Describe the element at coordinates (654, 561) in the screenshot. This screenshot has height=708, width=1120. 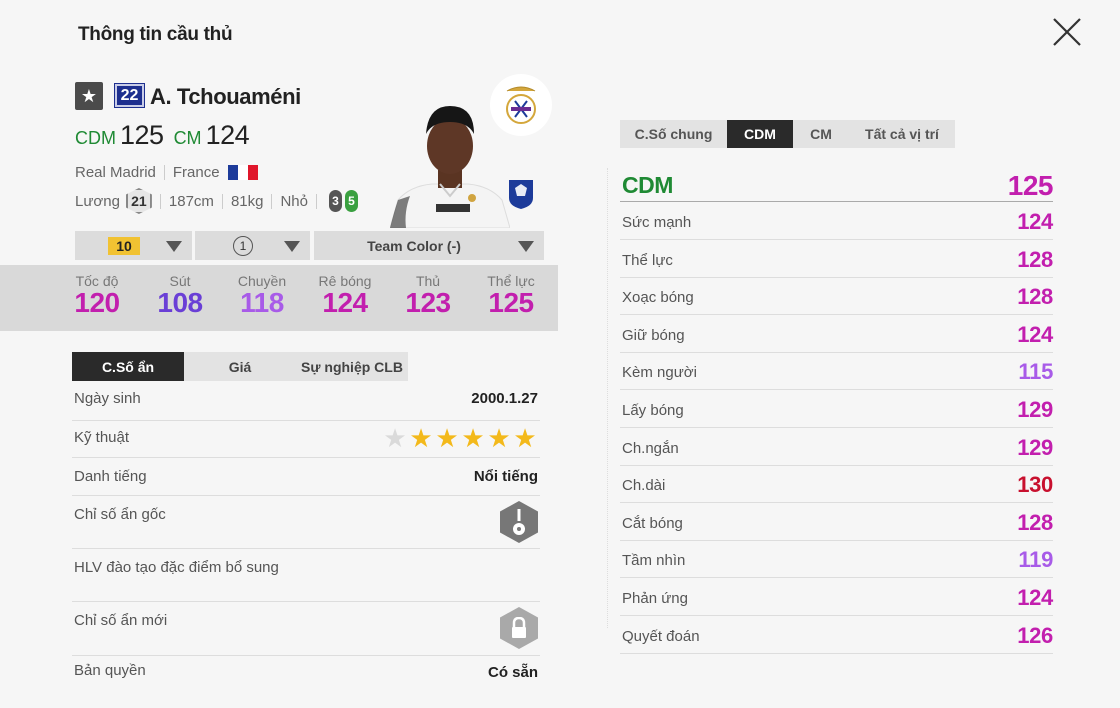
I see `attribute-label: Tầm nhìn` at that location.